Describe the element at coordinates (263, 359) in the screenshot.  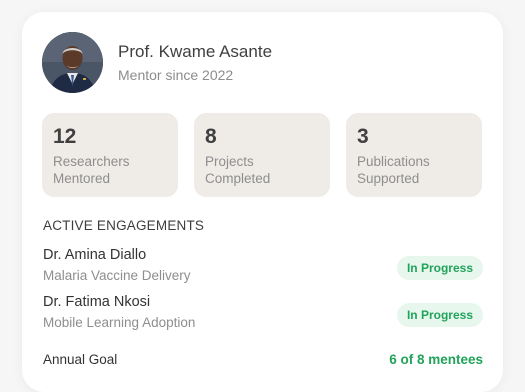
I see `annual-goal-row: Annual Goal 6 of 8 mentees` at that location.